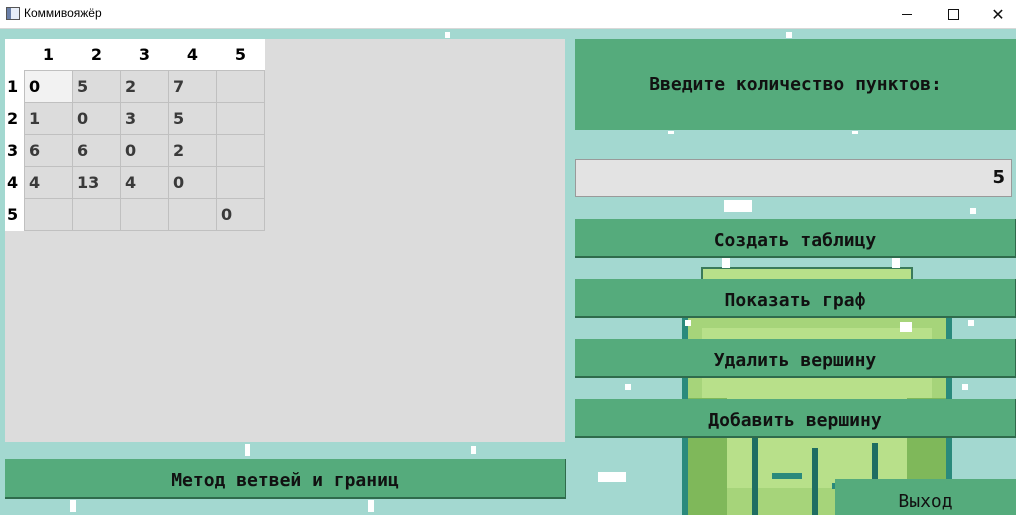 The image size is (1016, 515). I want to click on table-corner, so click(15, 55).